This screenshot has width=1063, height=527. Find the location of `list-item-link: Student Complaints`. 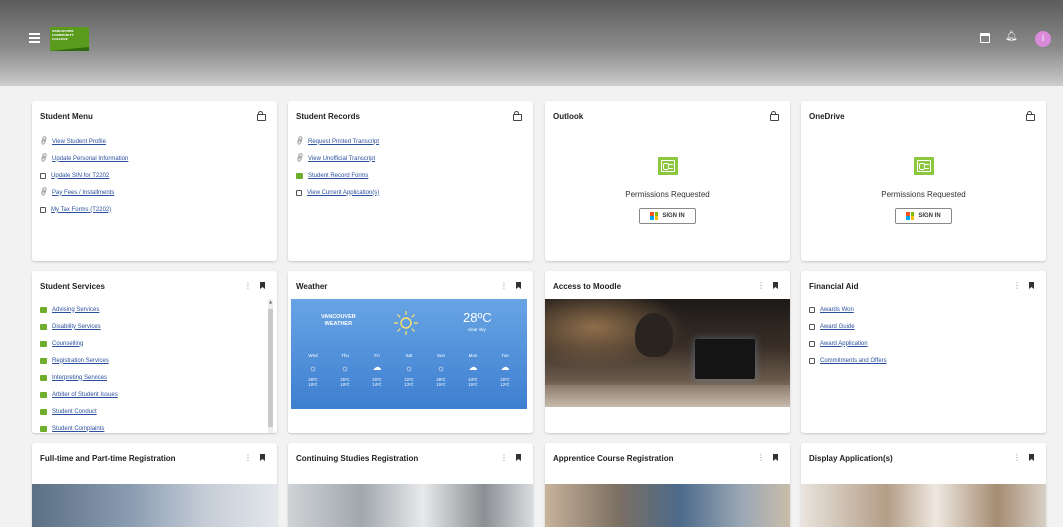

list-item-link: Student Complaints is located at coordinates (78, 429).